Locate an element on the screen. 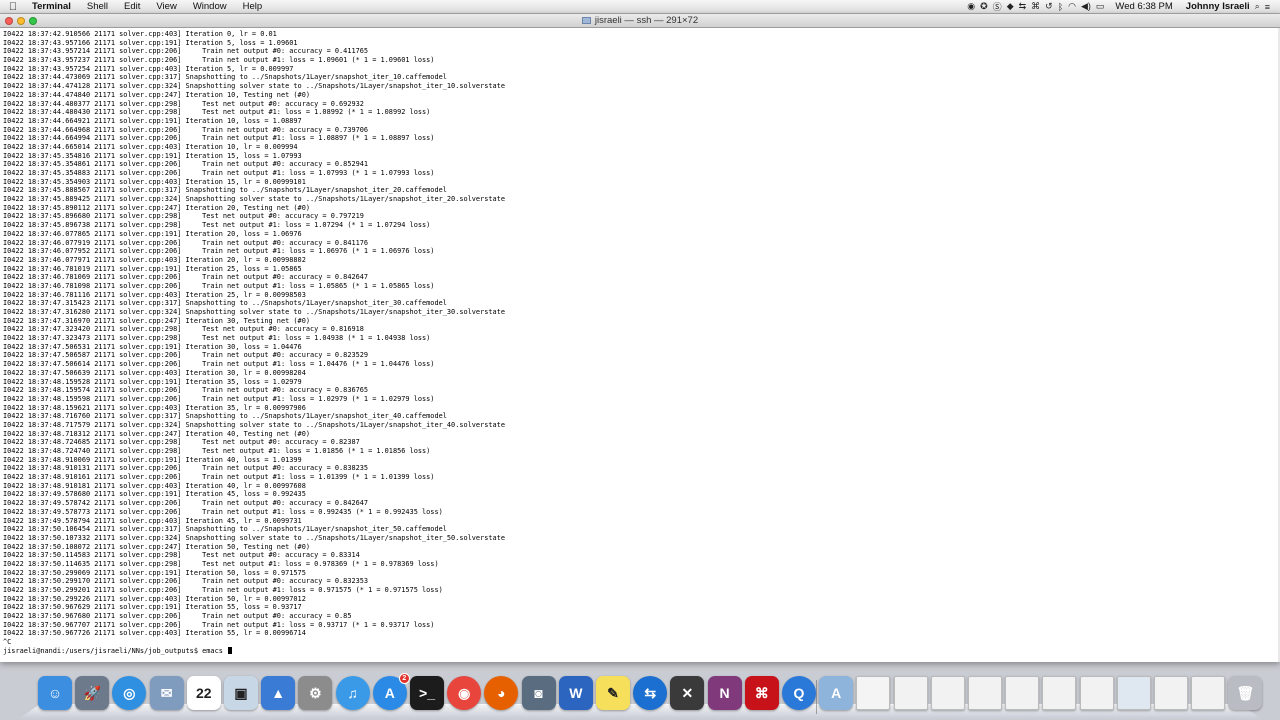 The height and width of the screenshot is (720, 1280). compass-icon: ◎ is located at coordinates (129, 692).